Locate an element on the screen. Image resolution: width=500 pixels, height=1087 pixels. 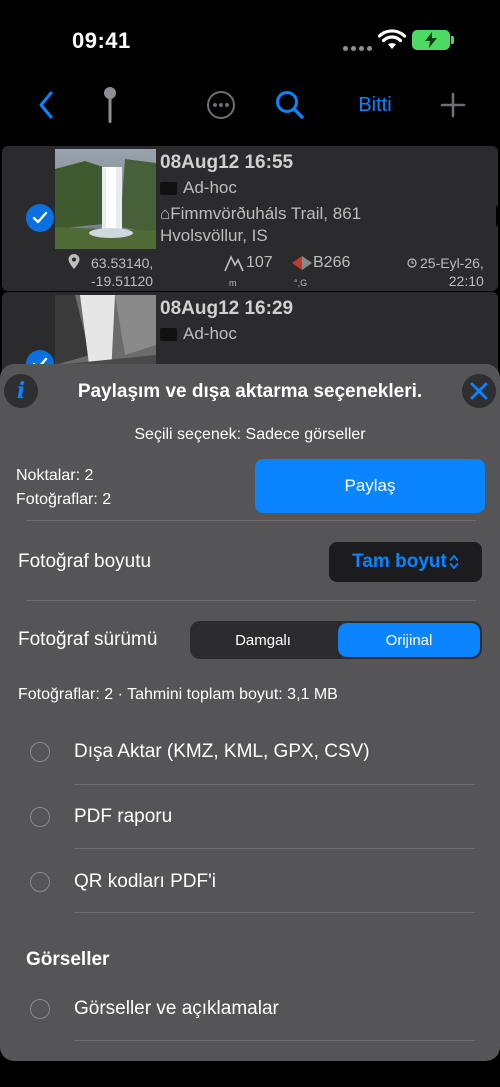
photo-version-label: Fotoğraf sürümü is located at coordinates (88, 639).